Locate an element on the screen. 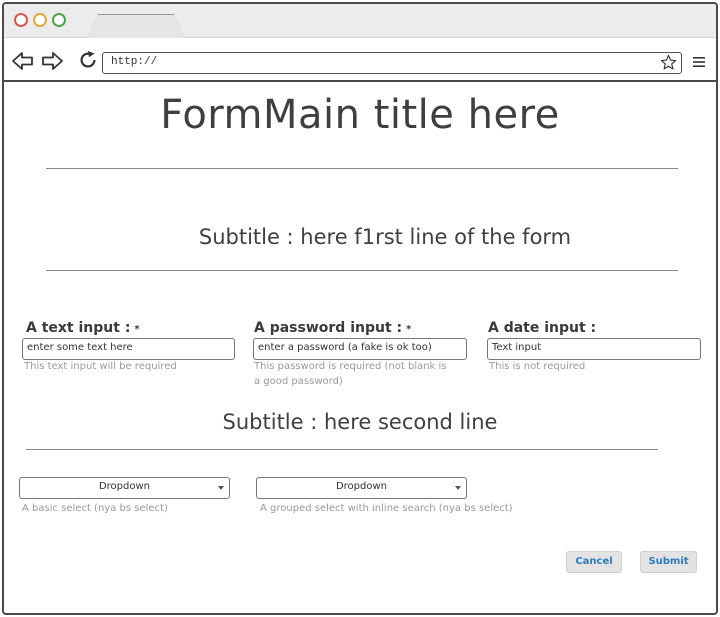 This screenshot has height=617, width=720. text-input-label-text: A text input : is located at coordinates (78, 328).